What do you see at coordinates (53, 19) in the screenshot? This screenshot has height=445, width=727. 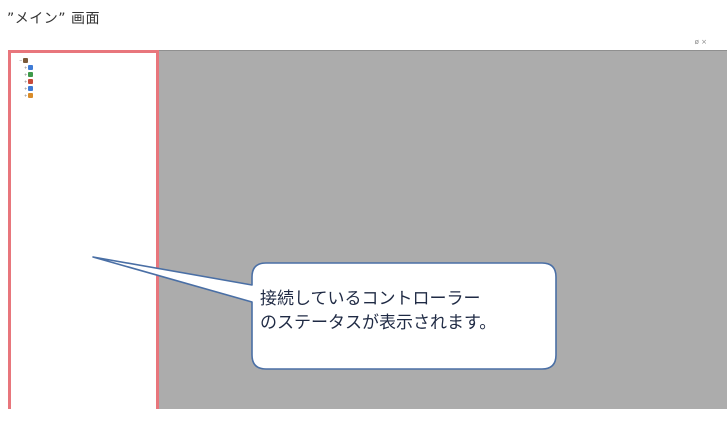 I see `page-caption: ”メイン” 画面` at bounding box center [53, 19].